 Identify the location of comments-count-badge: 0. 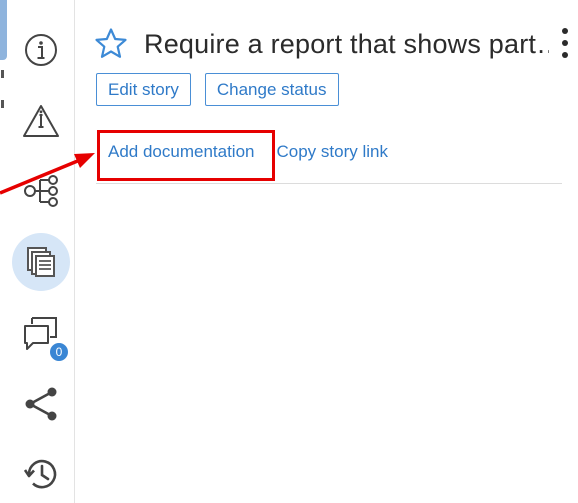
(59, 352).